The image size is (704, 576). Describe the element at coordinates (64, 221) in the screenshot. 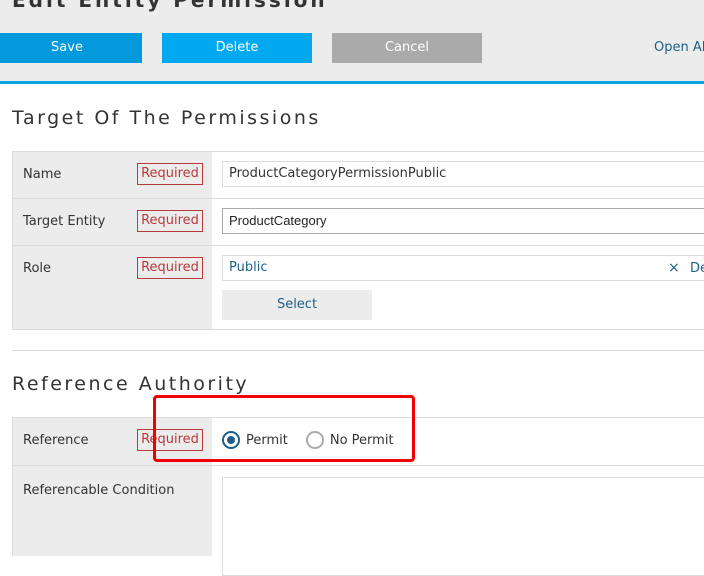

I see `target-entity-label: Target Entity` at that location.